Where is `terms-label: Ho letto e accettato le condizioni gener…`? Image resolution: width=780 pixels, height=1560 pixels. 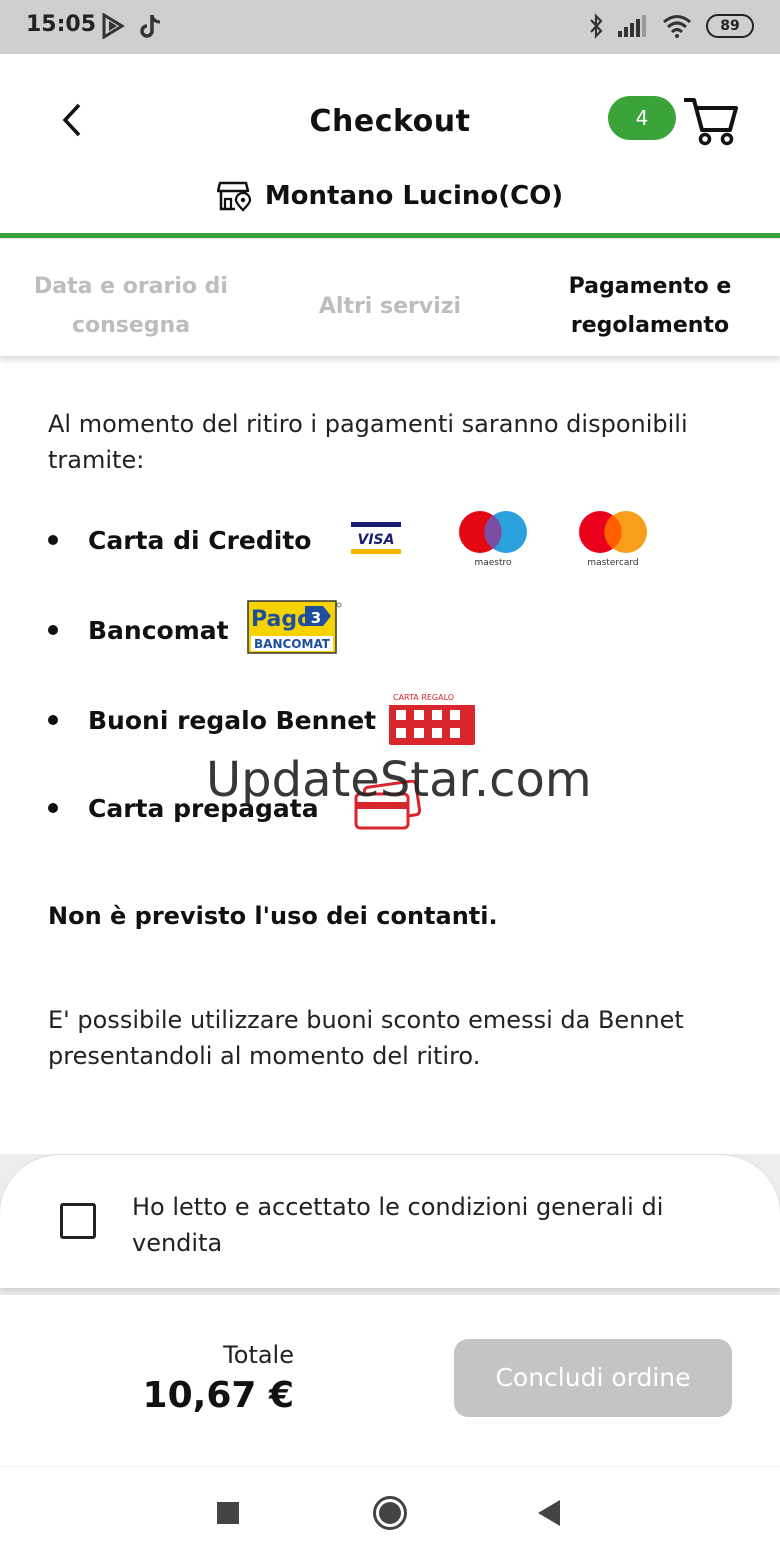
terms-label: Ho letto e accettato le condizioni gener… is located at coordinates (432, 1225).